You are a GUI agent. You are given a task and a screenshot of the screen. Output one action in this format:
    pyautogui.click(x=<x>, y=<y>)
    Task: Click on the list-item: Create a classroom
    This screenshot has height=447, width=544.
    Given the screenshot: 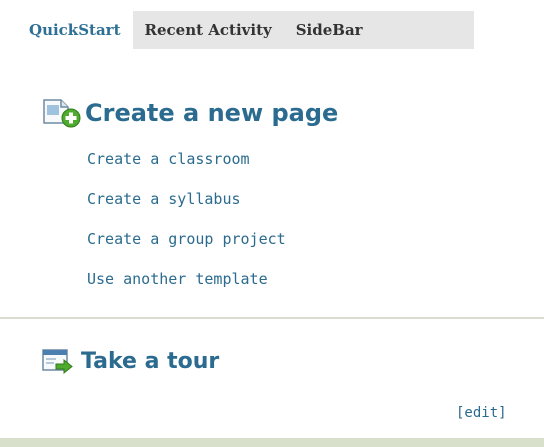 What is the action you would take?
    pyautogui.click(x=186, y=166)
    